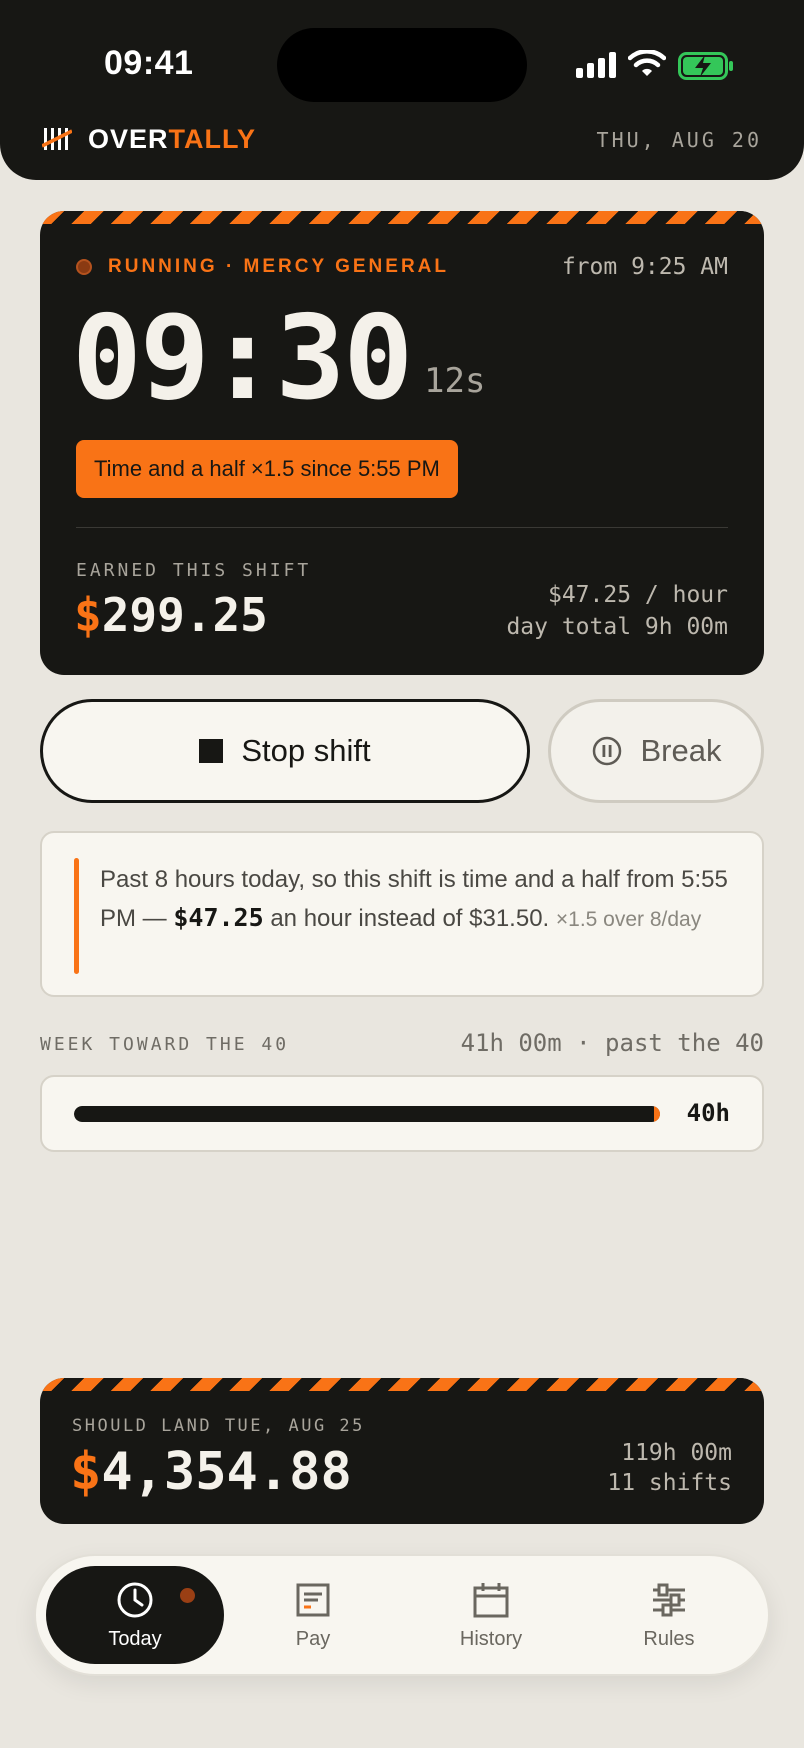 This screenshot has height=1748, width=804. I want to click on status-time: 09:41, so click(149, 63).